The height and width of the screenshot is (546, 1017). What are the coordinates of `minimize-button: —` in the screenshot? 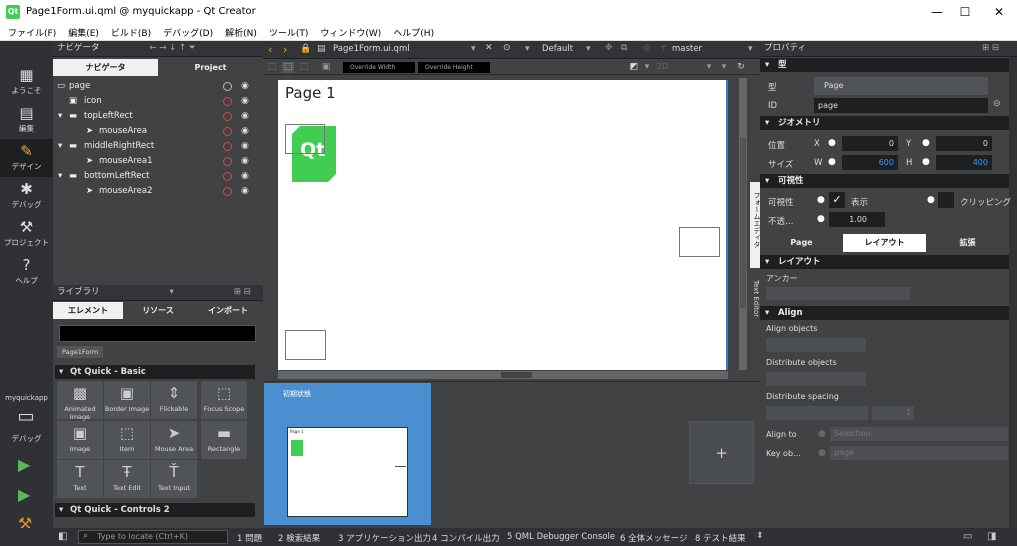 It's located at (937, 12).